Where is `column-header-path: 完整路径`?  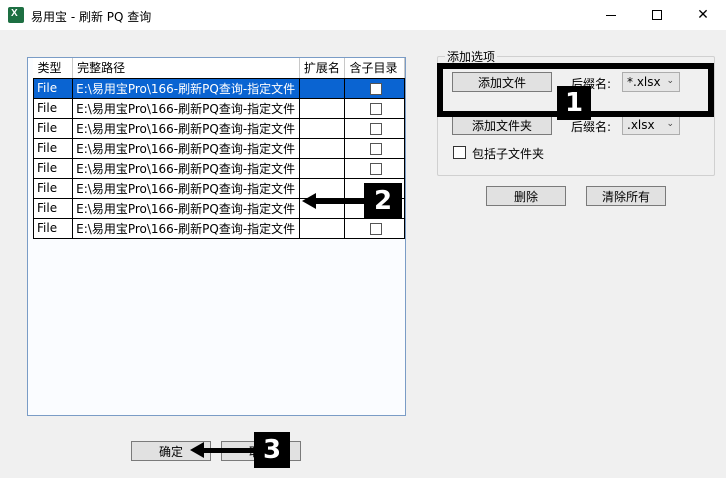
column-header-path: 完整路径 is located at coordinates (186, 68).